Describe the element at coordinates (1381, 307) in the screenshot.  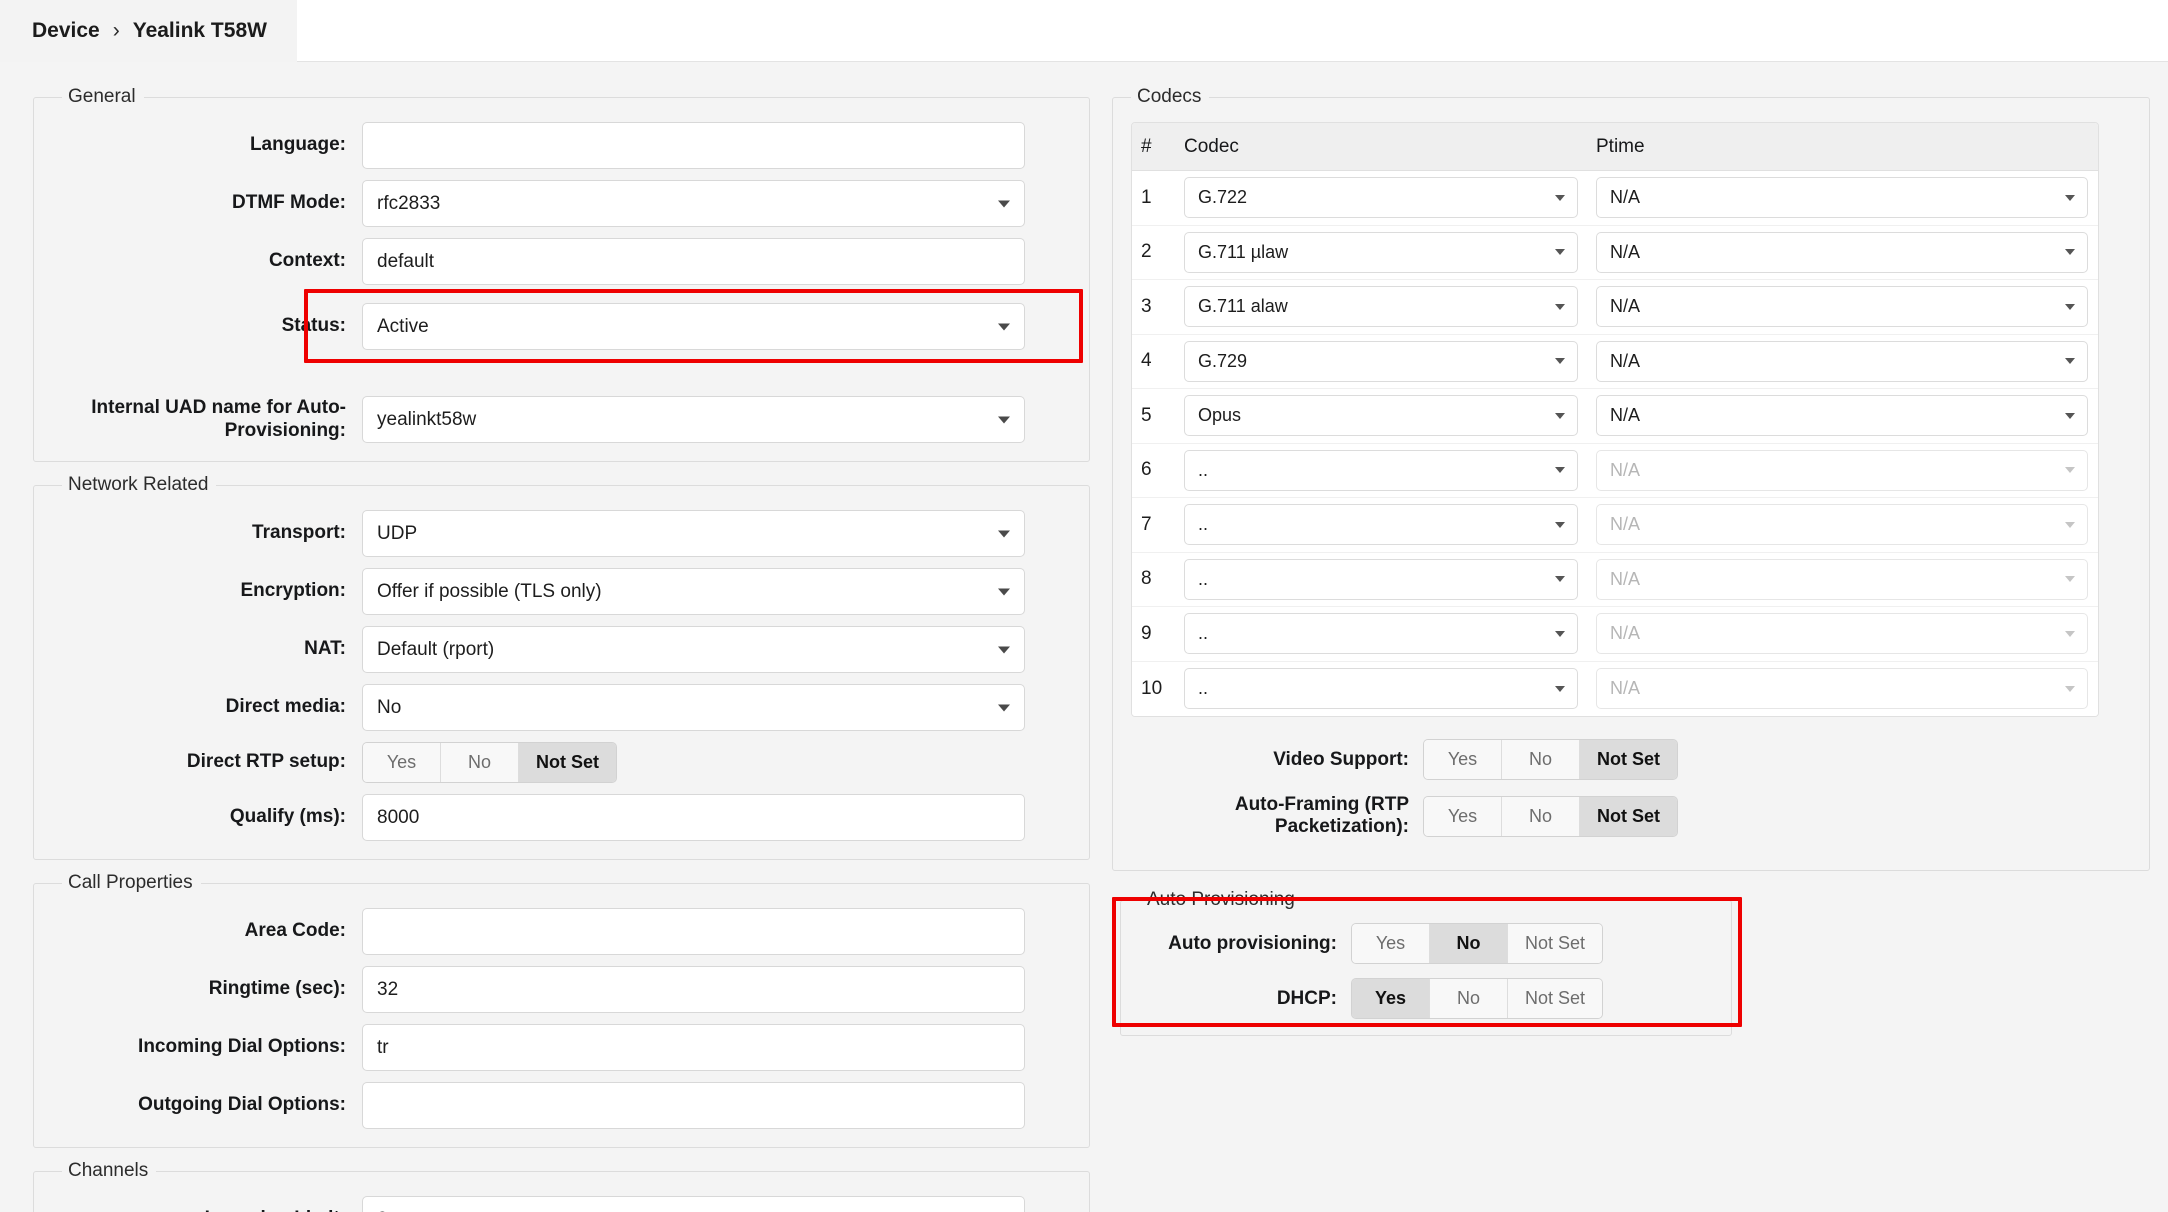
I see `codec-select-3: G.711 alaw` at that location.